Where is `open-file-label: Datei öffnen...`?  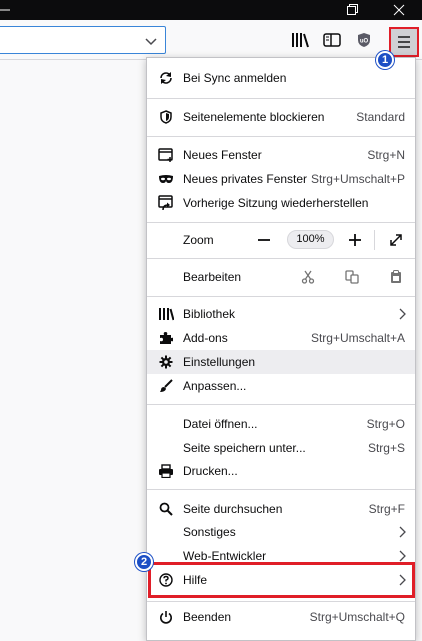
open-file-label: Datei öffnen... is located at coordinates (220, 424).